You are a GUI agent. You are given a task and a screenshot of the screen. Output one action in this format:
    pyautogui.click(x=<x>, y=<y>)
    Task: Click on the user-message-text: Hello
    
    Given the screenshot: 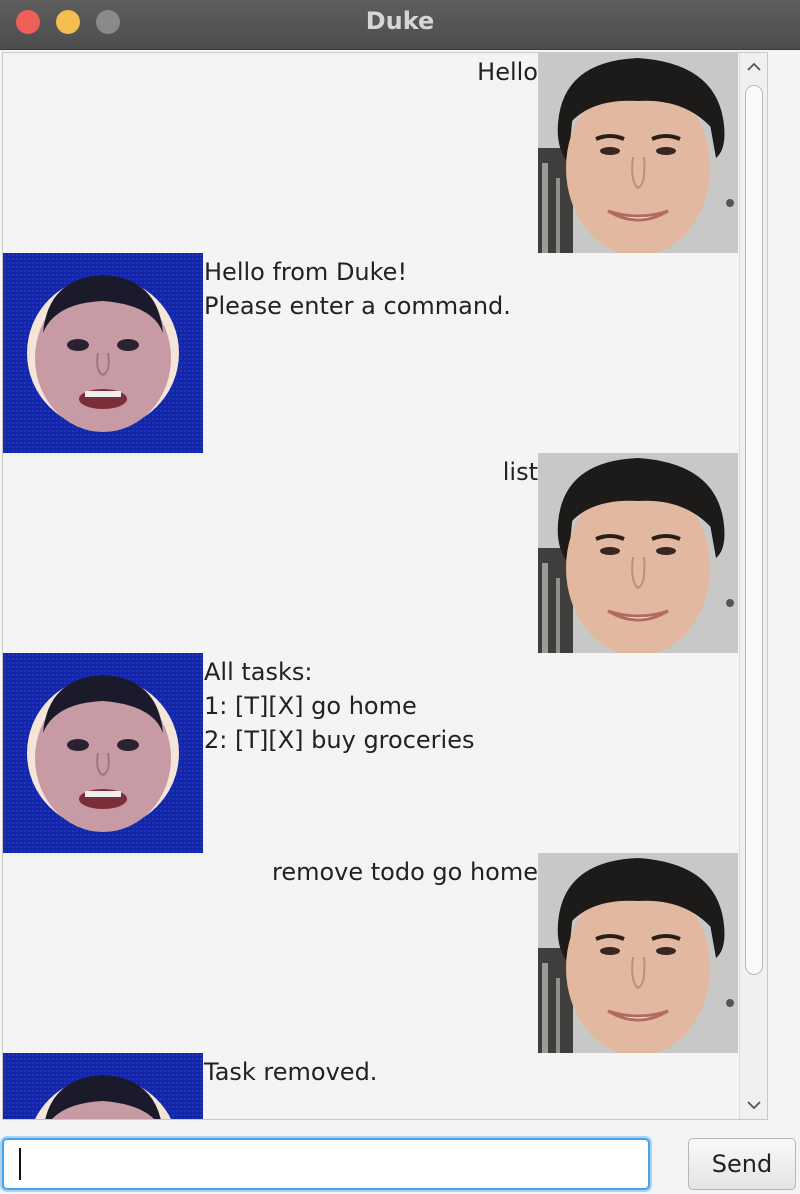 What is the action you would take?
    pyautogui.click(x=507, y=72)
    